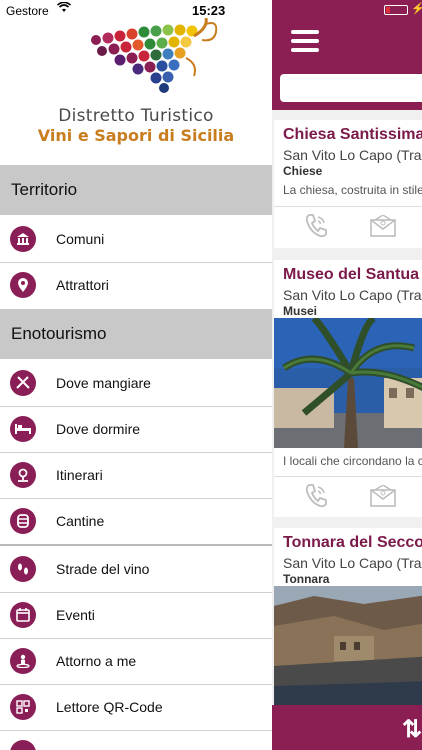 The width and height of the screenshot is (422, 750). I want to click on menu-item-label: Attorno a me, so click(96, 661).